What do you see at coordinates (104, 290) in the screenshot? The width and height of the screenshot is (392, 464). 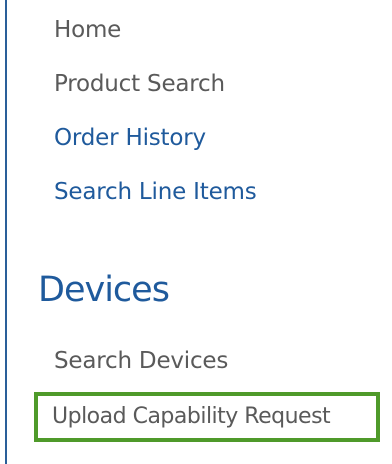 I see `devices-section-heading: Devices` at bounding box center [104, 290].